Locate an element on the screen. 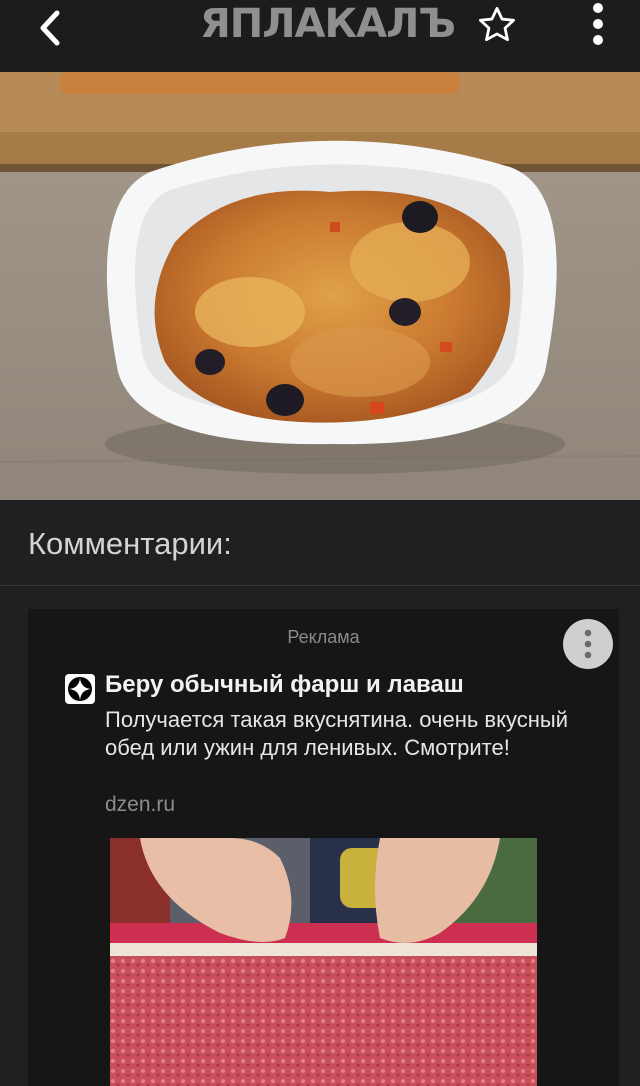 The width and height of the screenshot is (640, 1086). back-button is located at coordinates (50, 28).